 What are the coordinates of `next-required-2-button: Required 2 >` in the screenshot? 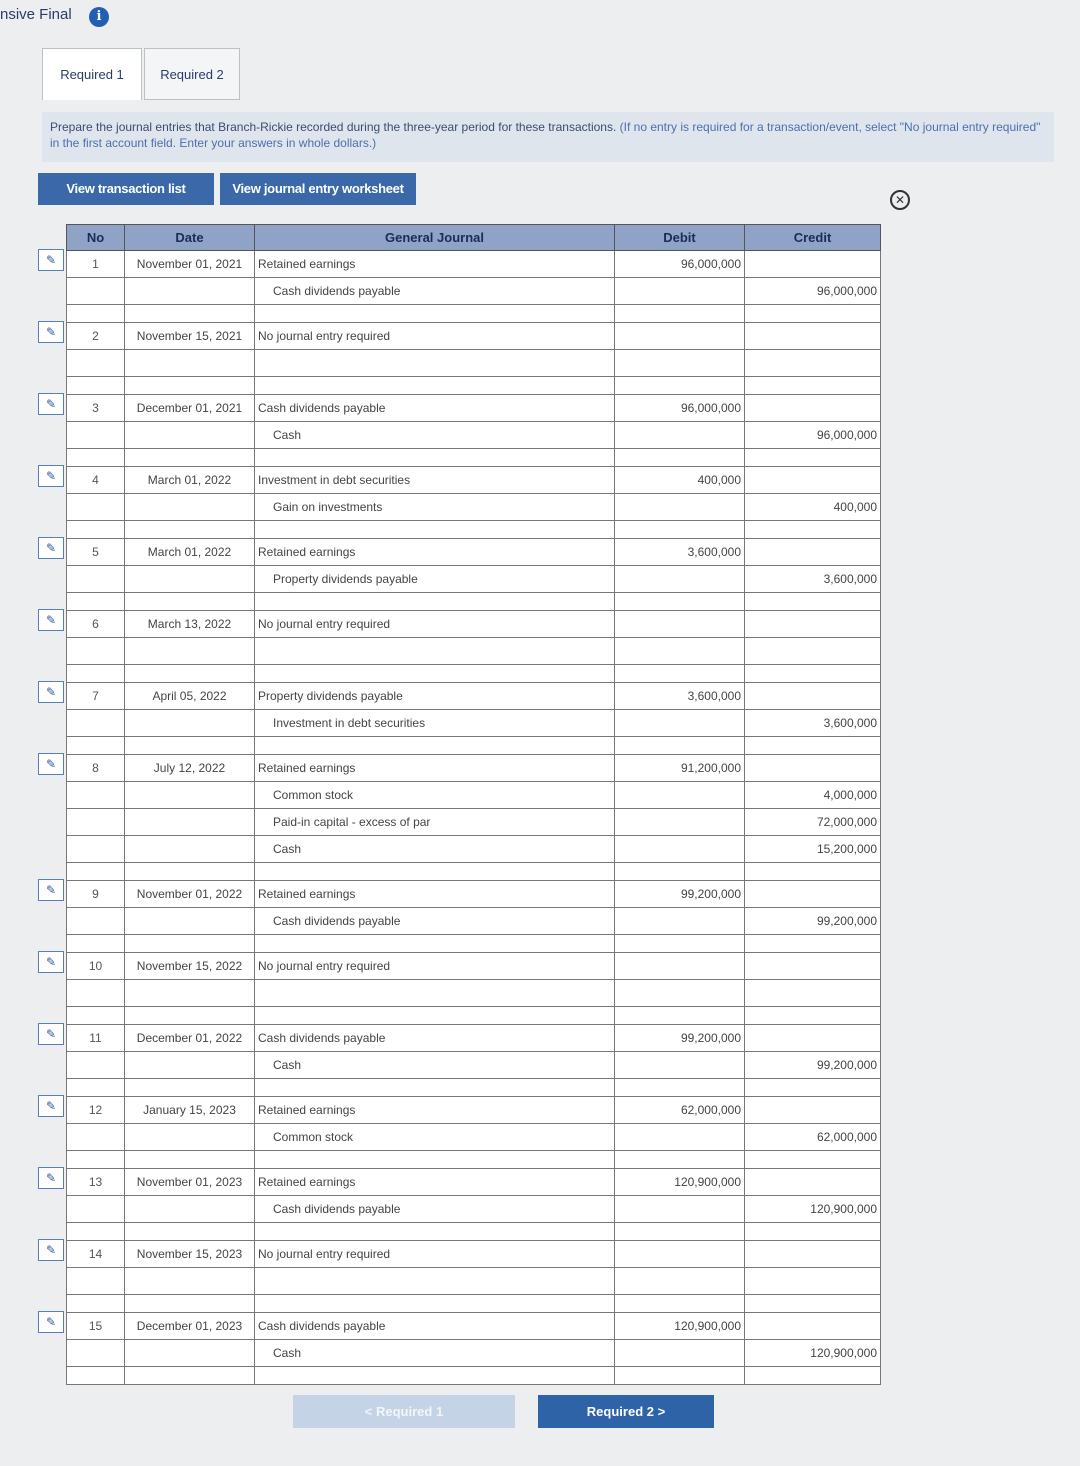 It's located at (626, 1411).